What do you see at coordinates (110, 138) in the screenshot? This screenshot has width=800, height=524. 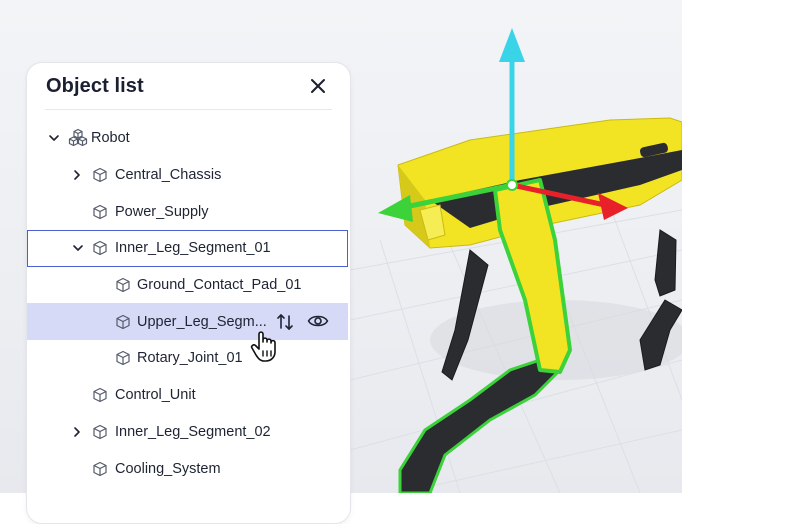 I see `tree-item-label: Robot` at bounding box center [110, 138].